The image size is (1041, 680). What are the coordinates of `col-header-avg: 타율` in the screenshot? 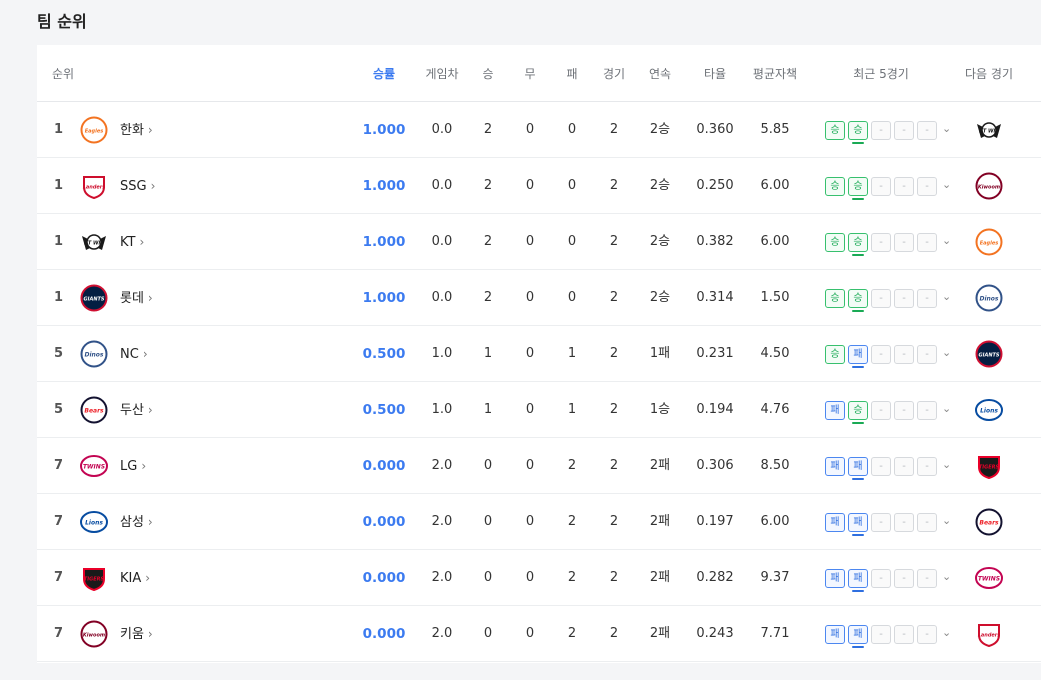 It's located at (715, 73).